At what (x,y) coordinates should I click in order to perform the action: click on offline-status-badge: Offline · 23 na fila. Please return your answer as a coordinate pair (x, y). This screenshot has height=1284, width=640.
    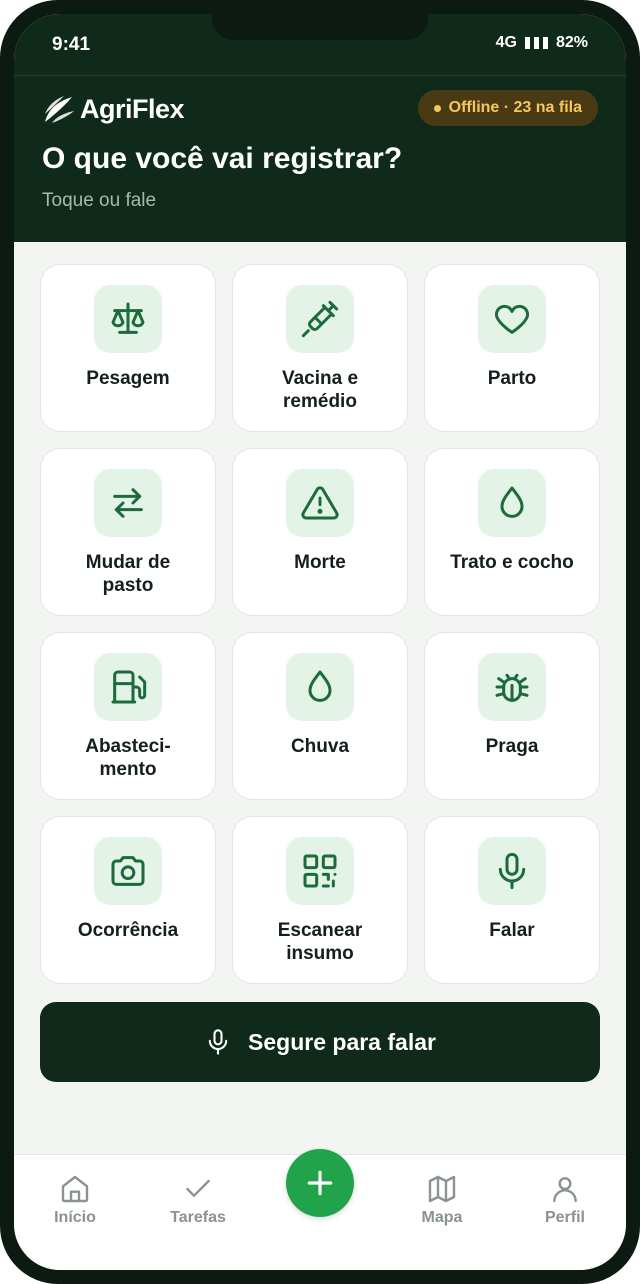
    Looking at the image, I should click on (507, 108).